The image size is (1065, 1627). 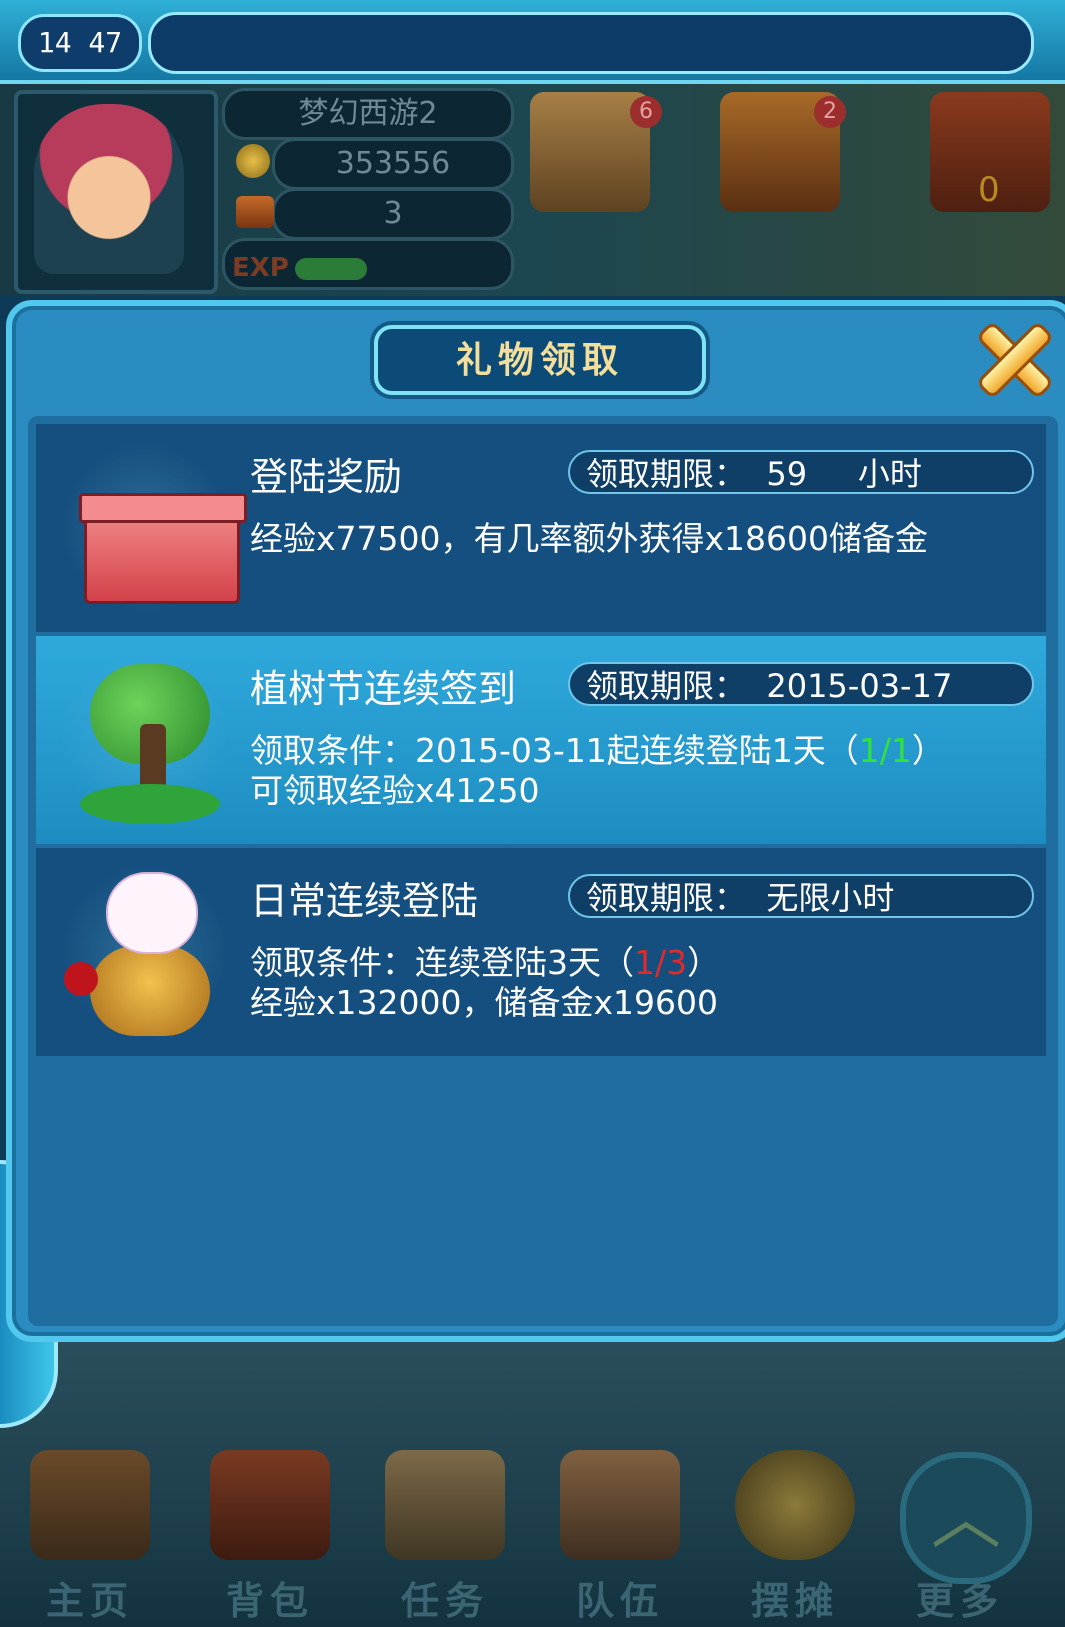 I want to click on pagoda-icon, so click(x=90, y=1505).